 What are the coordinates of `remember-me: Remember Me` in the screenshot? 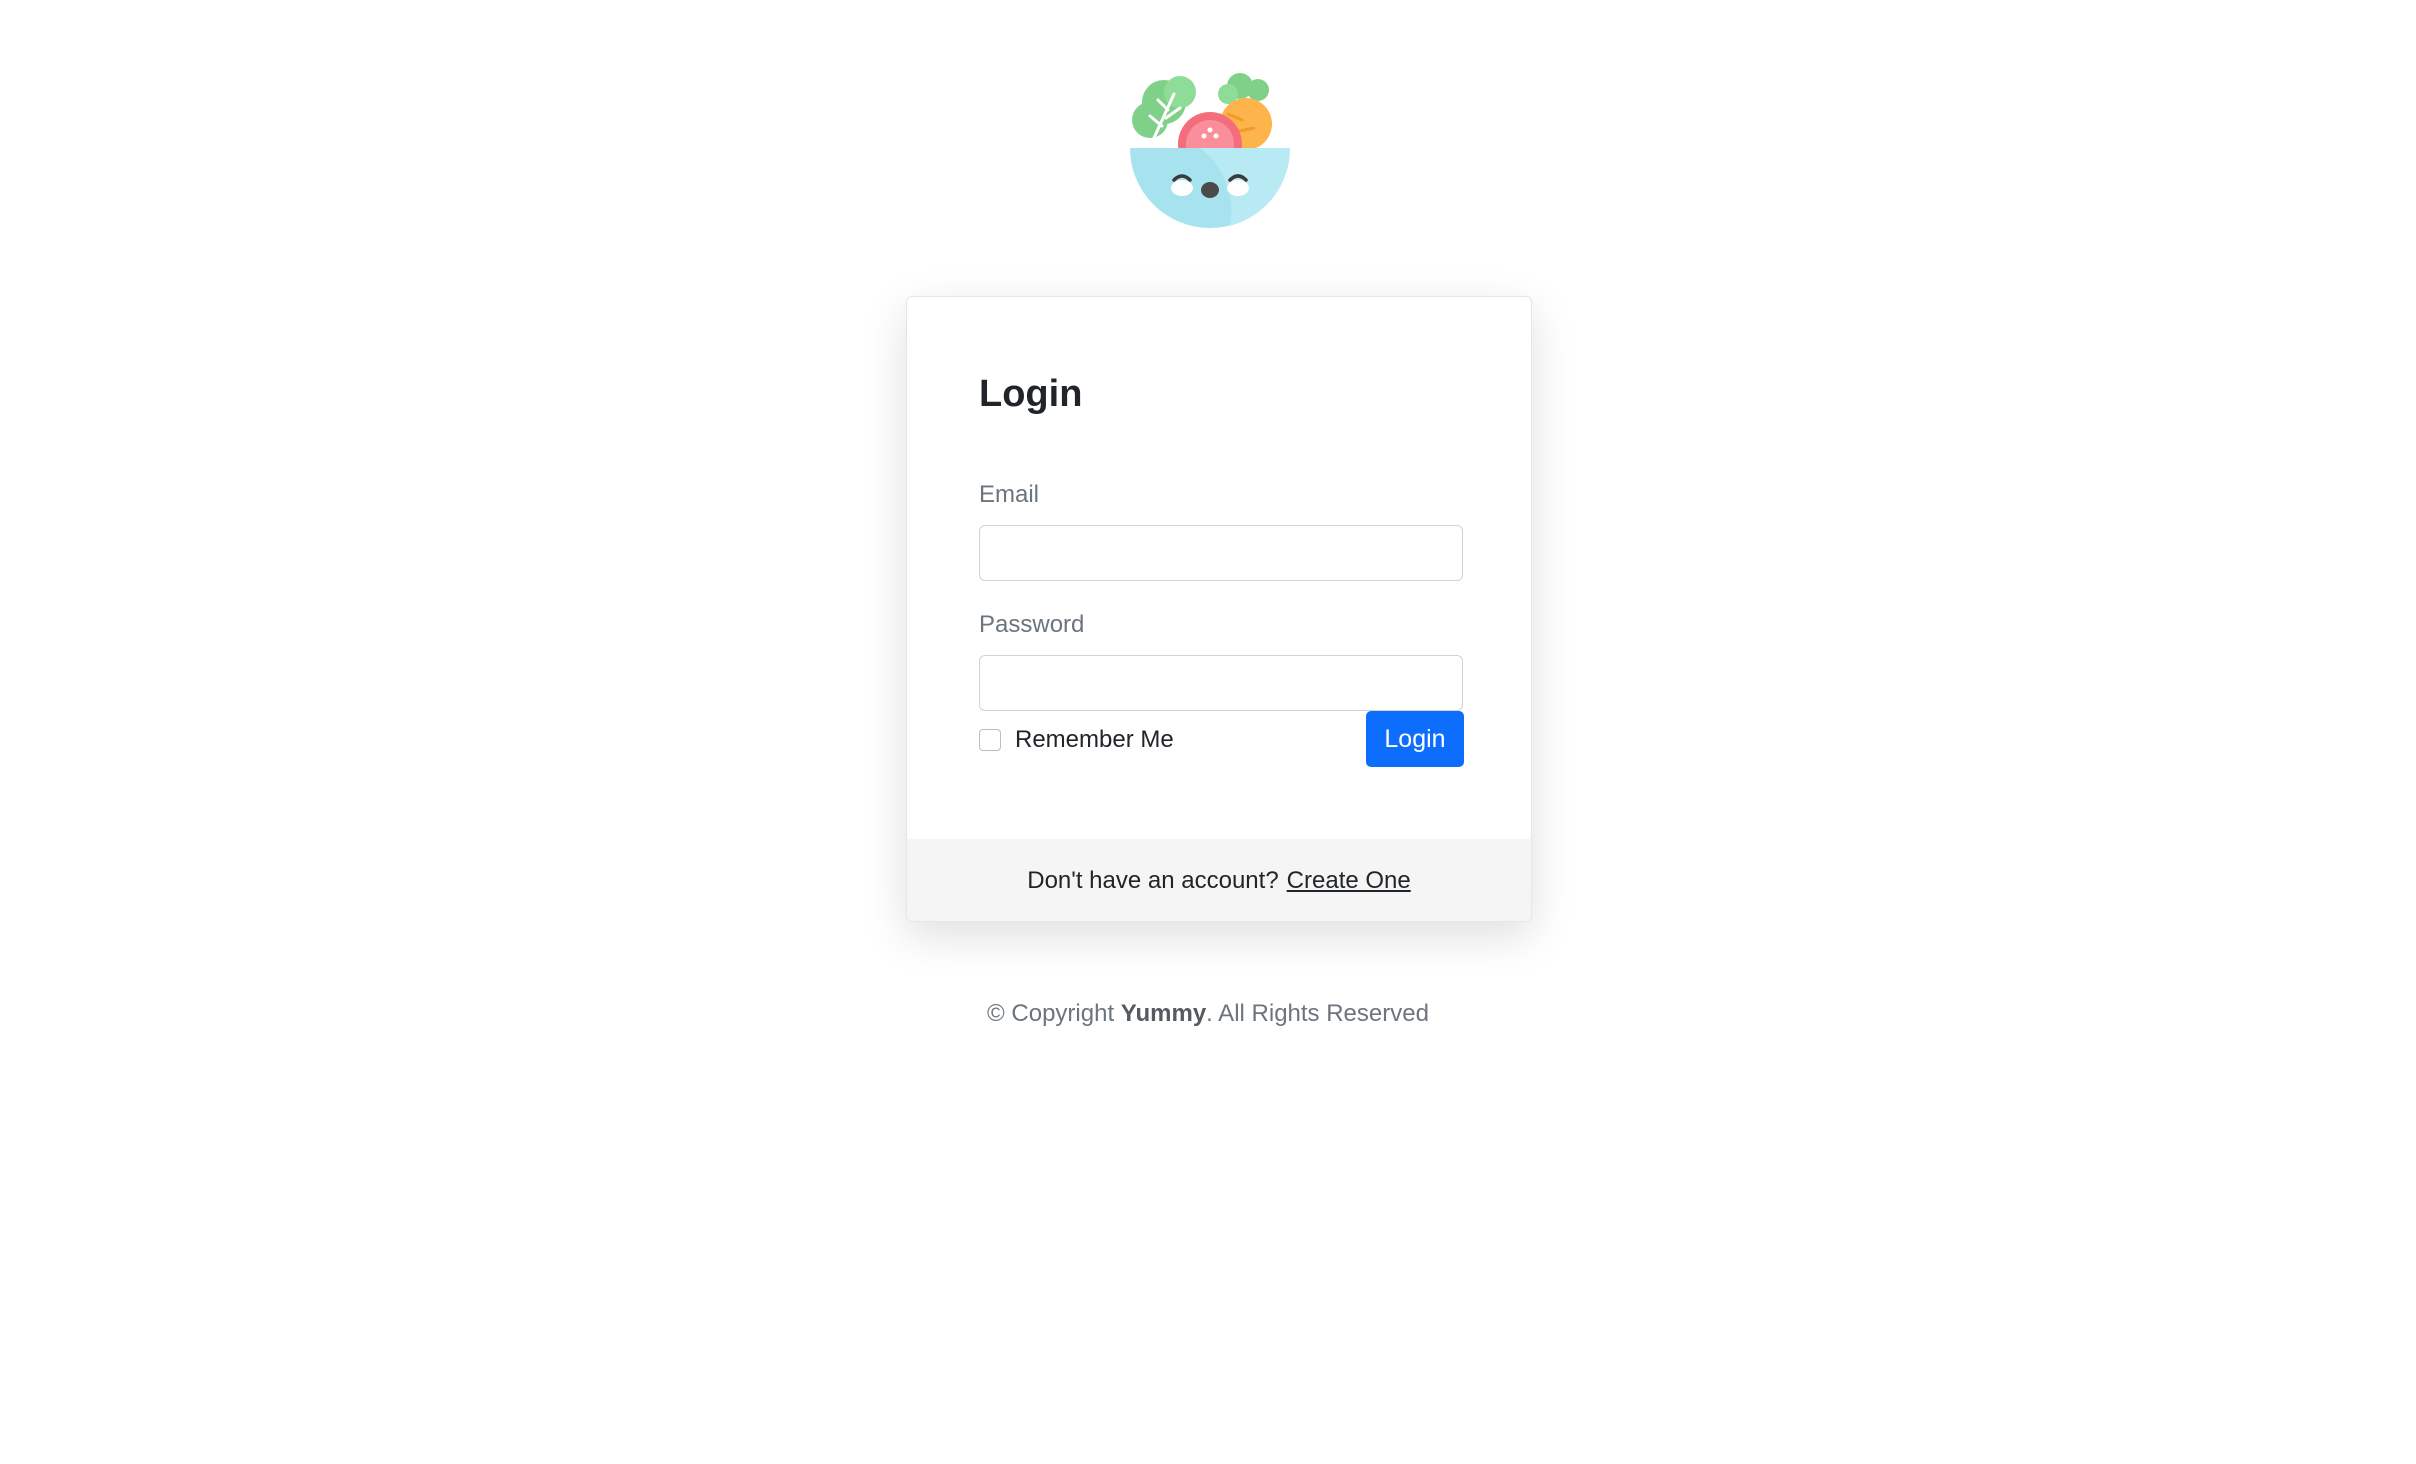 It's located at (1076, 740).